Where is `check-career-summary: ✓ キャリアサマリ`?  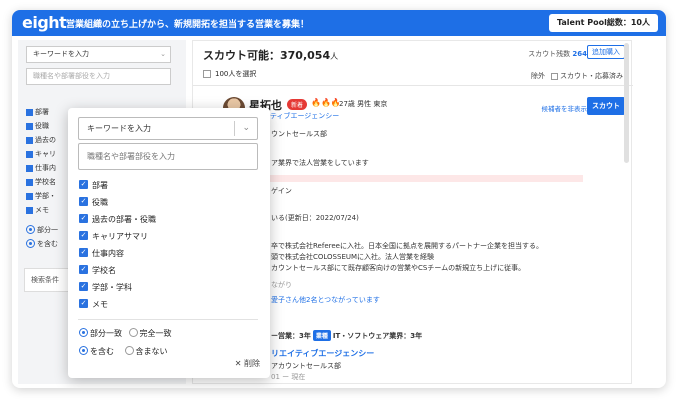 check-career-summary: ✓ キャリアサマリ is located at coordinates (113, 237).